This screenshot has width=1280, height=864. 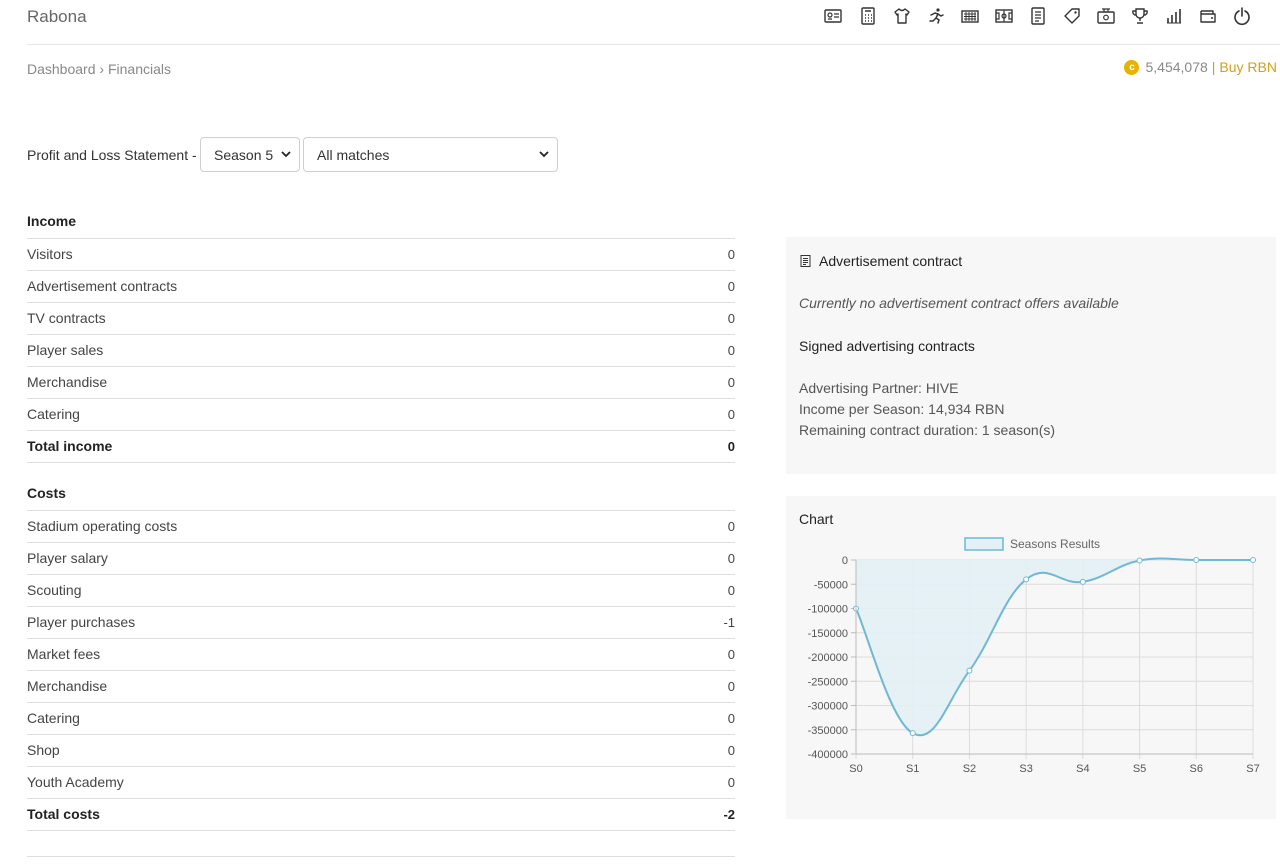 I want to click on power-icon, so click(x=1242, y=16).